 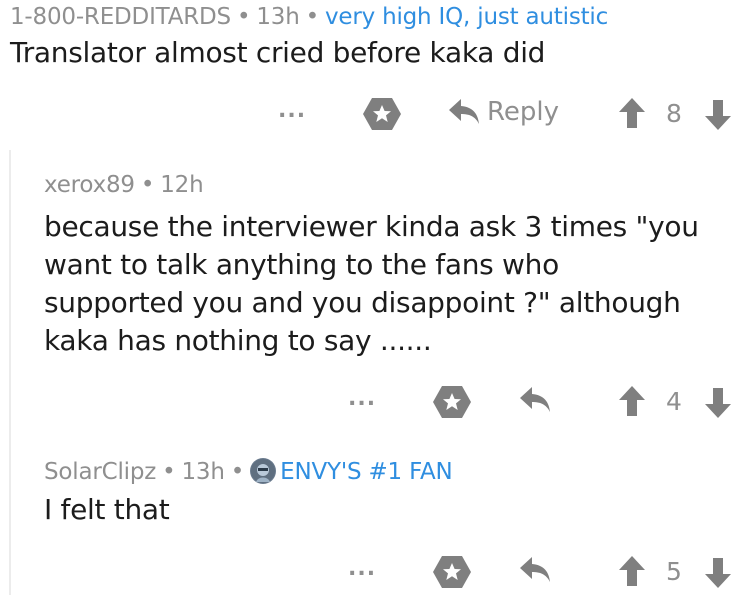 I want to click on reply-label: Reply, so click(x=523, y=112).